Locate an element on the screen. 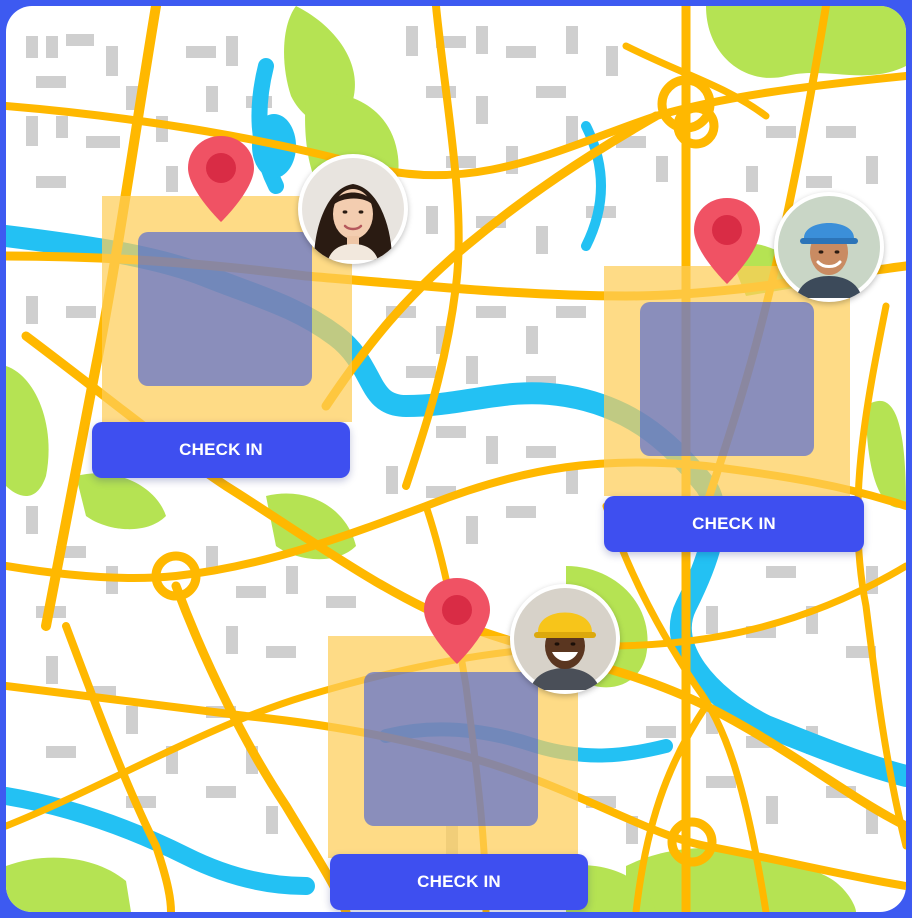 This screenshot has height=918, width=912. worker-yellow-helmet-portrait-icon is located at coordinates (565, 639).